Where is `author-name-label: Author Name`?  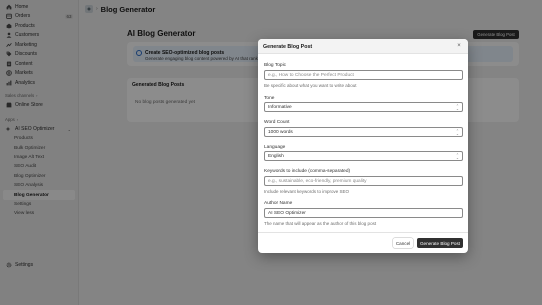
author-name-label: Author Name is located at coordinates (278, 203).